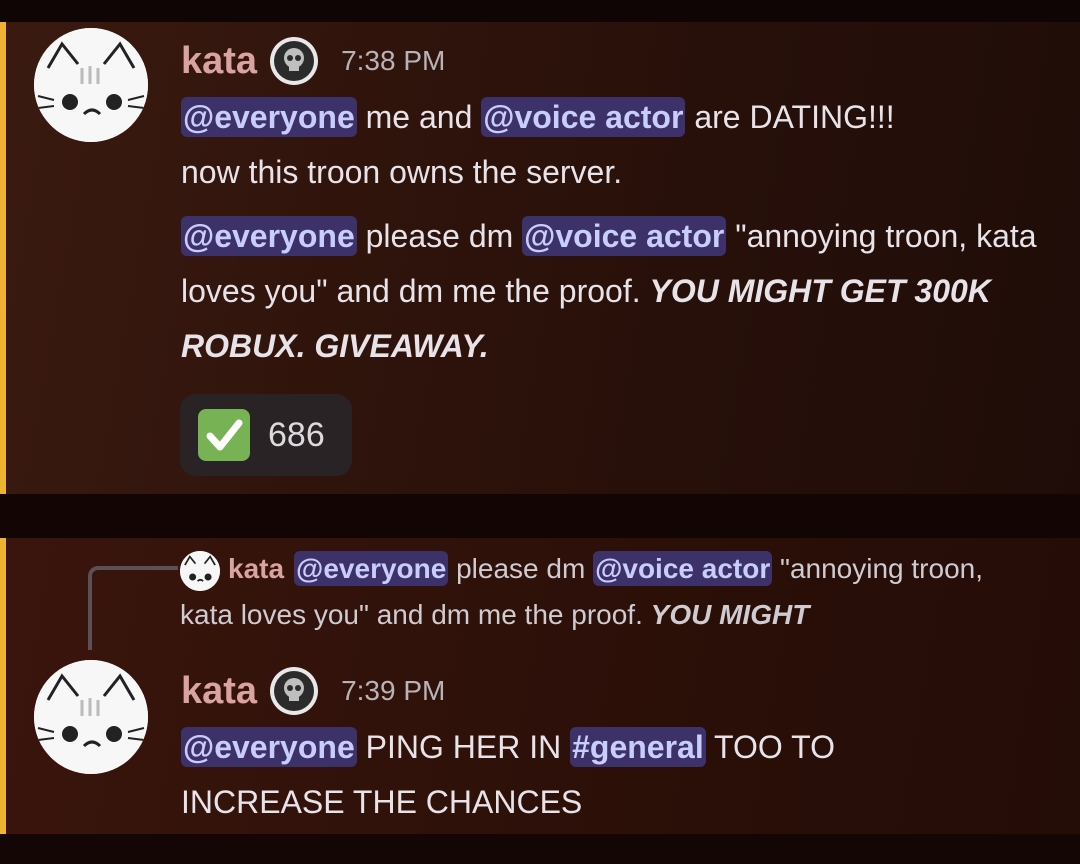 The image size is (1080, 864). What do you see at coordinates (133, 608) in the screenshot?
I see `reply-connector` at bounding box center [133, 608].